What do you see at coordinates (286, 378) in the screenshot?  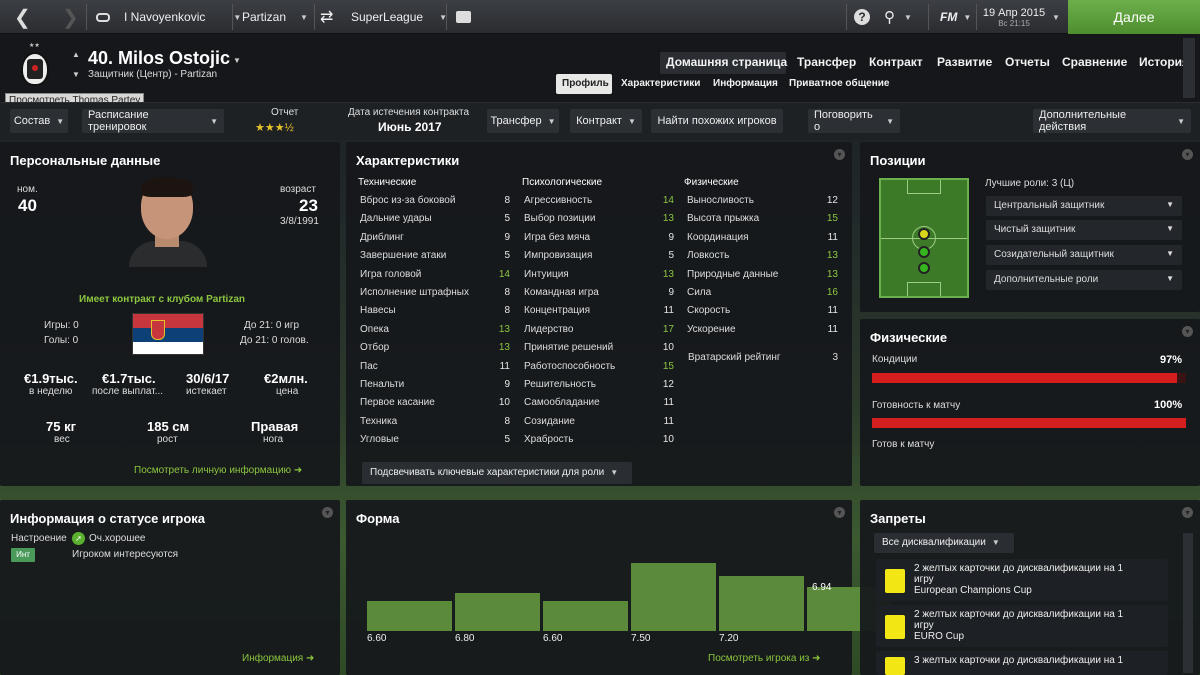 I see `value: €2млн.` at bounding box center [286, 378].